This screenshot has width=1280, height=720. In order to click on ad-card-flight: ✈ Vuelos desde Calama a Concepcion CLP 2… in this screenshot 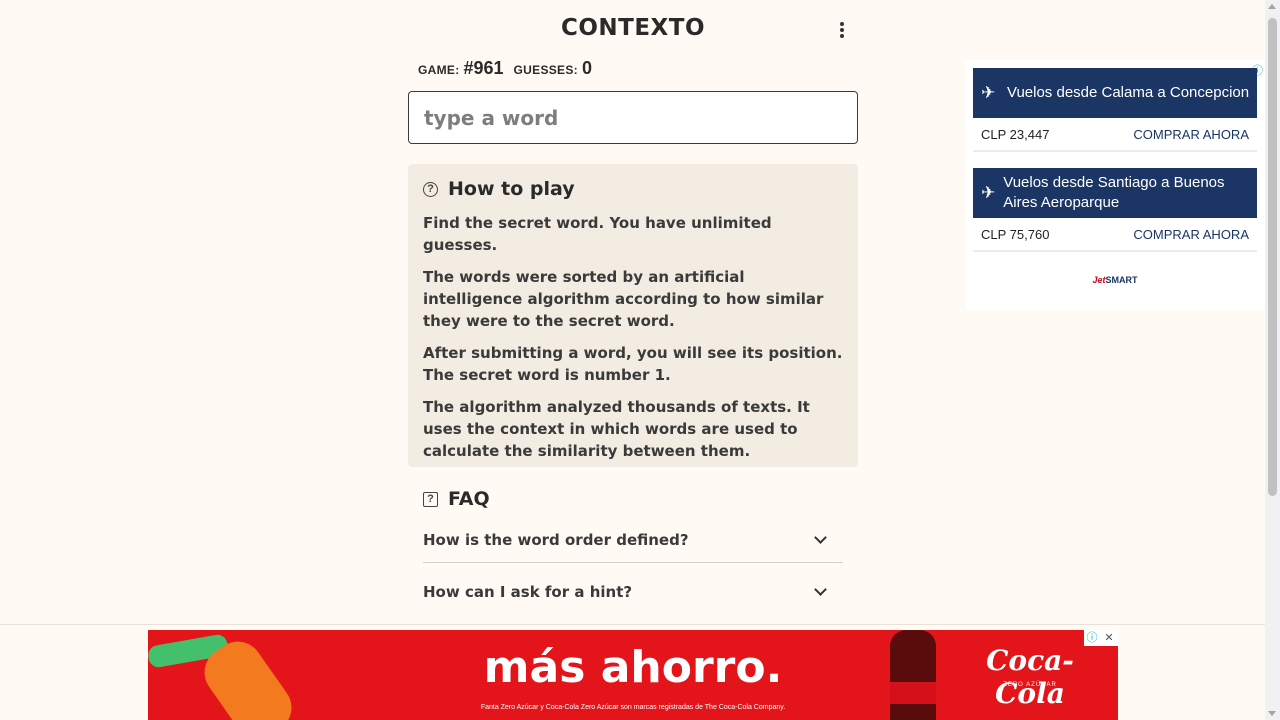, I will do `click(1115, 110)`.